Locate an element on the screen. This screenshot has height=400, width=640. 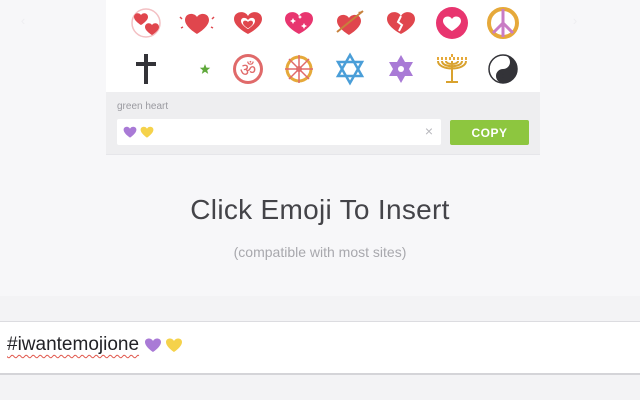
preview-bar: green heart × COPY is located at coordinates (323, 123).